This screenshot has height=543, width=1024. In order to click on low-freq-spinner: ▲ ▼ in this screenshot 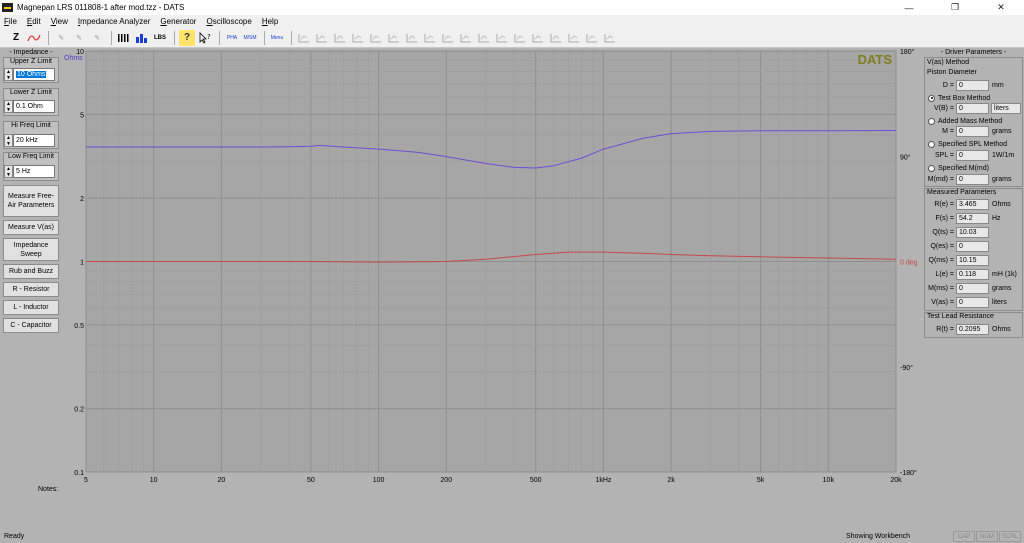, I will do `click(8, 171)`.